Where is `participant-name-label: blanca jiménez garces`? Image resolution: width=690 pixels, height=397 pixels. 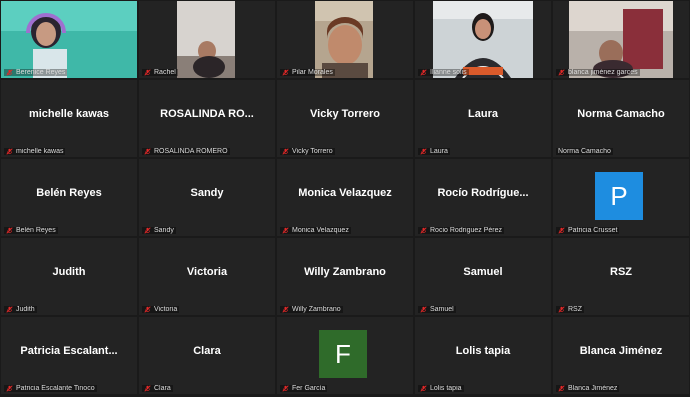 participant-name-label: blanca jiménez garces is located at coordinates (598, 72).